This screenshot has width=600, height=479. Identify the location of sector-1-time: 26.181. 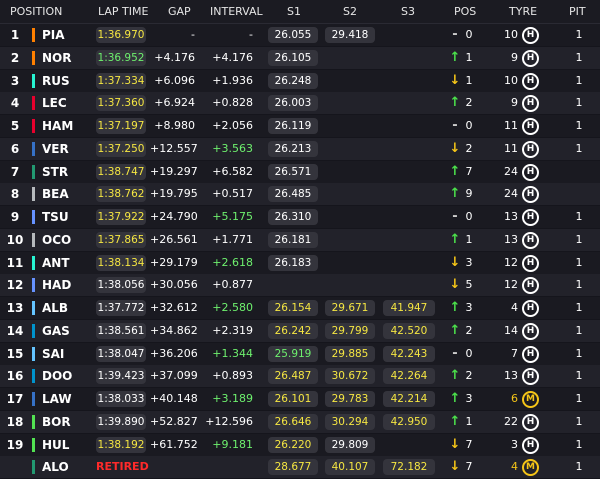
(293, 239).